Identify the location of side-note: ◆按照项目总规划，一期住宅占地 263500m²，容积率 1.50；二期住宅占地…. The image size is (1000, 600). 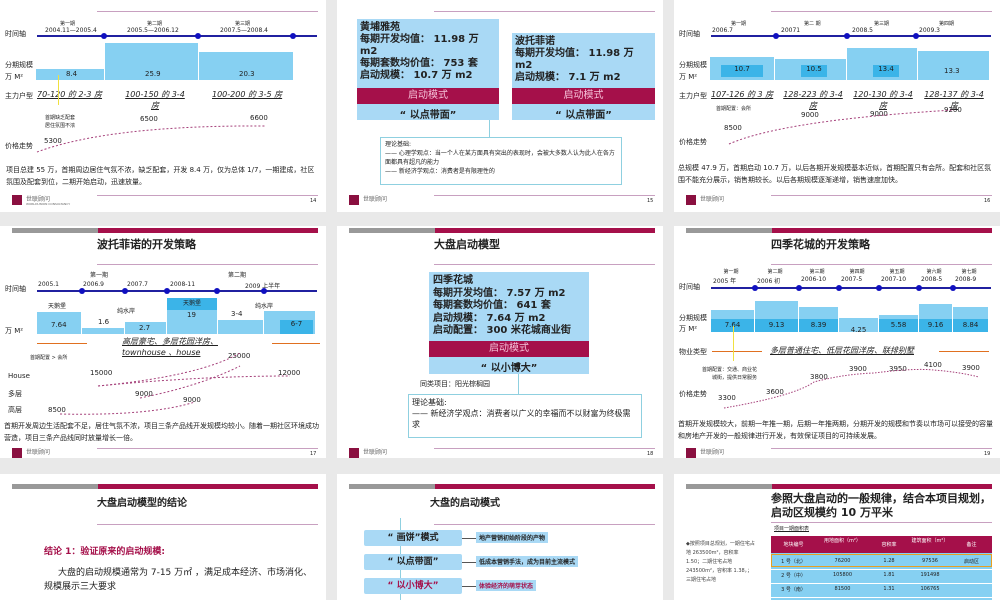
(720, 562).